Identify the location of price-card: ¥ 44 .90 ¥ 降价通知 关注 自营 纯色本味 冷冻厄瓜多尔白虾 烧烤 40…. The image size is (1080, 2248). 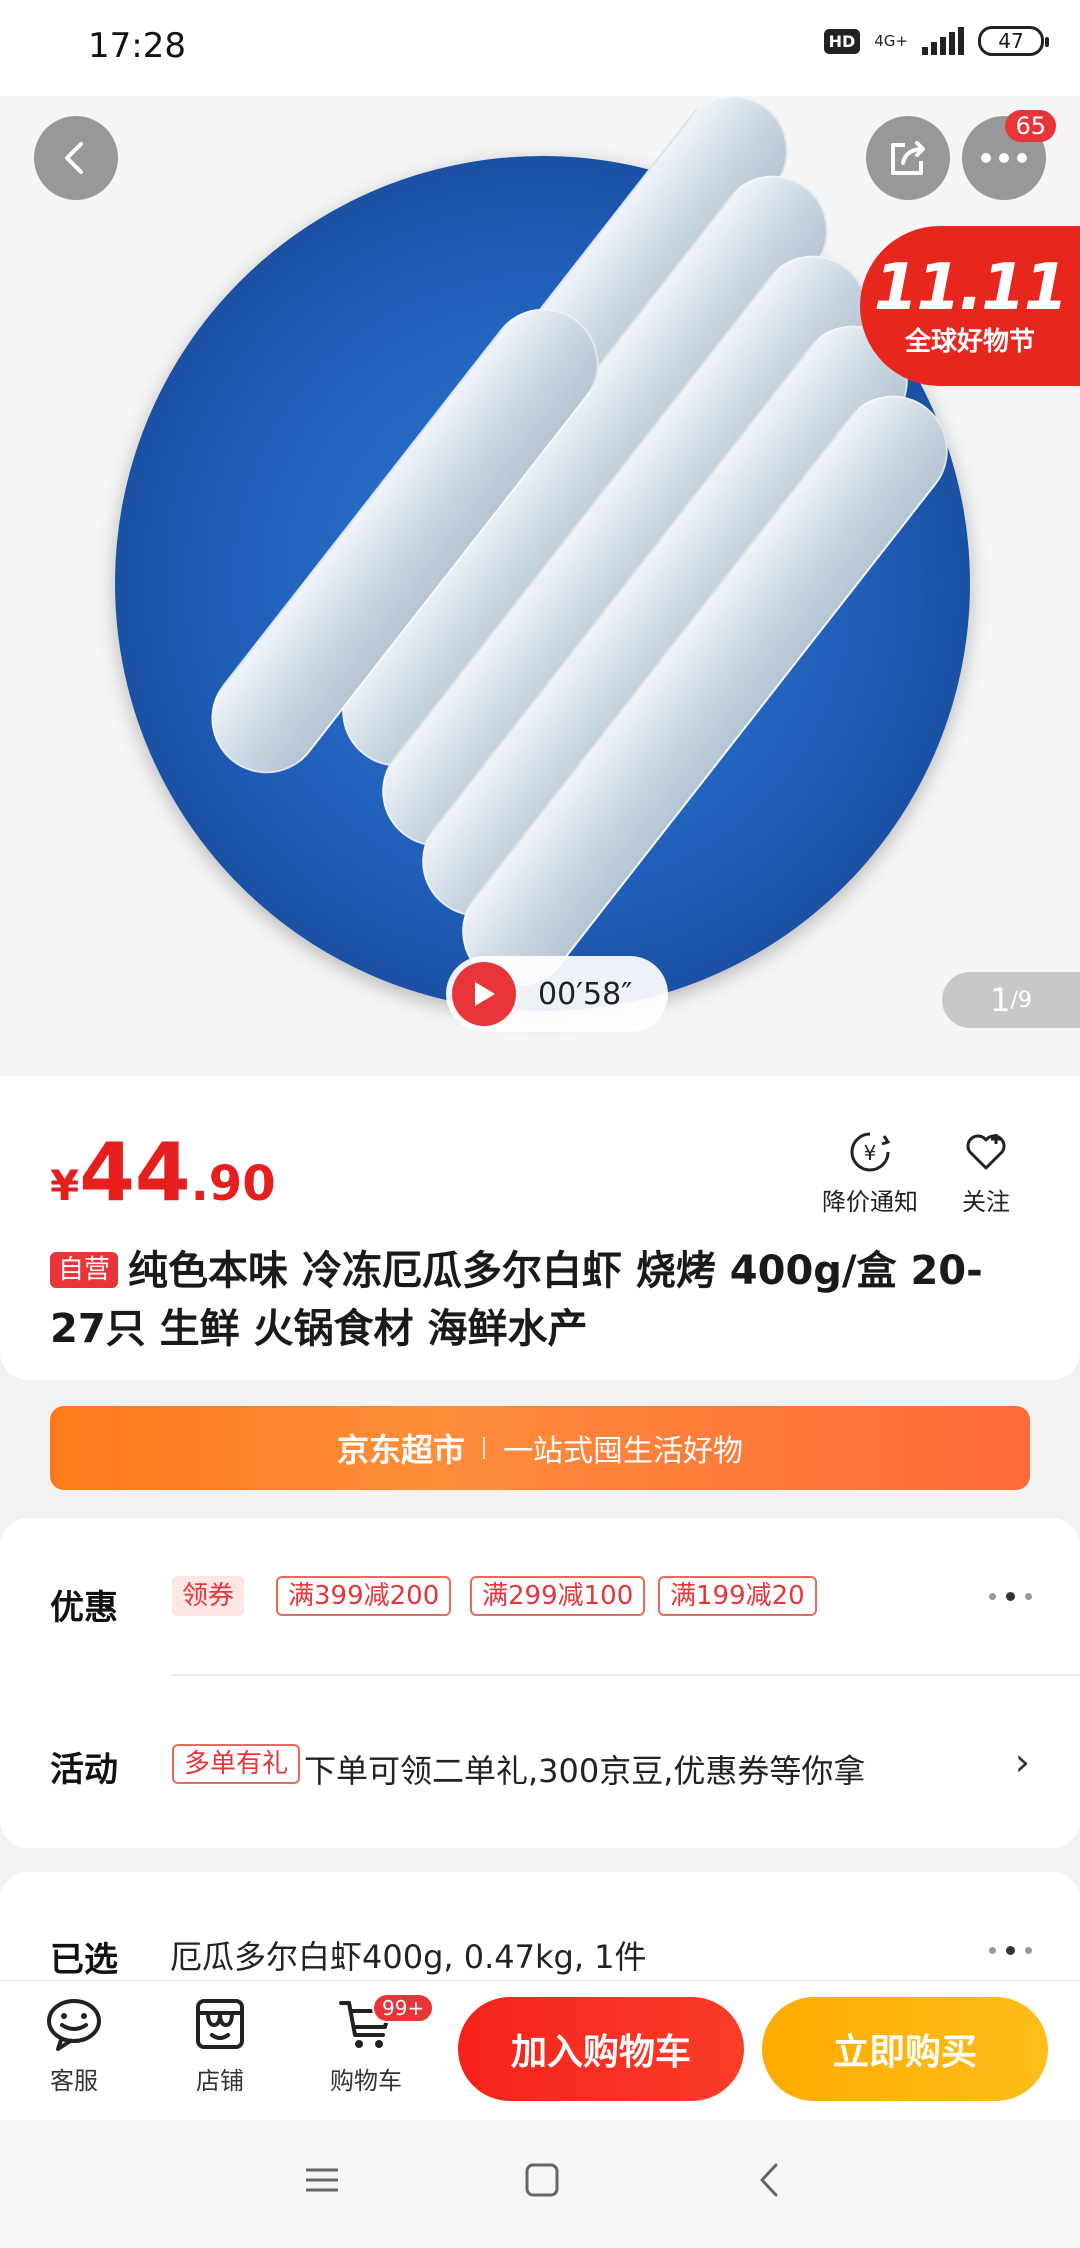
(540, 1228).